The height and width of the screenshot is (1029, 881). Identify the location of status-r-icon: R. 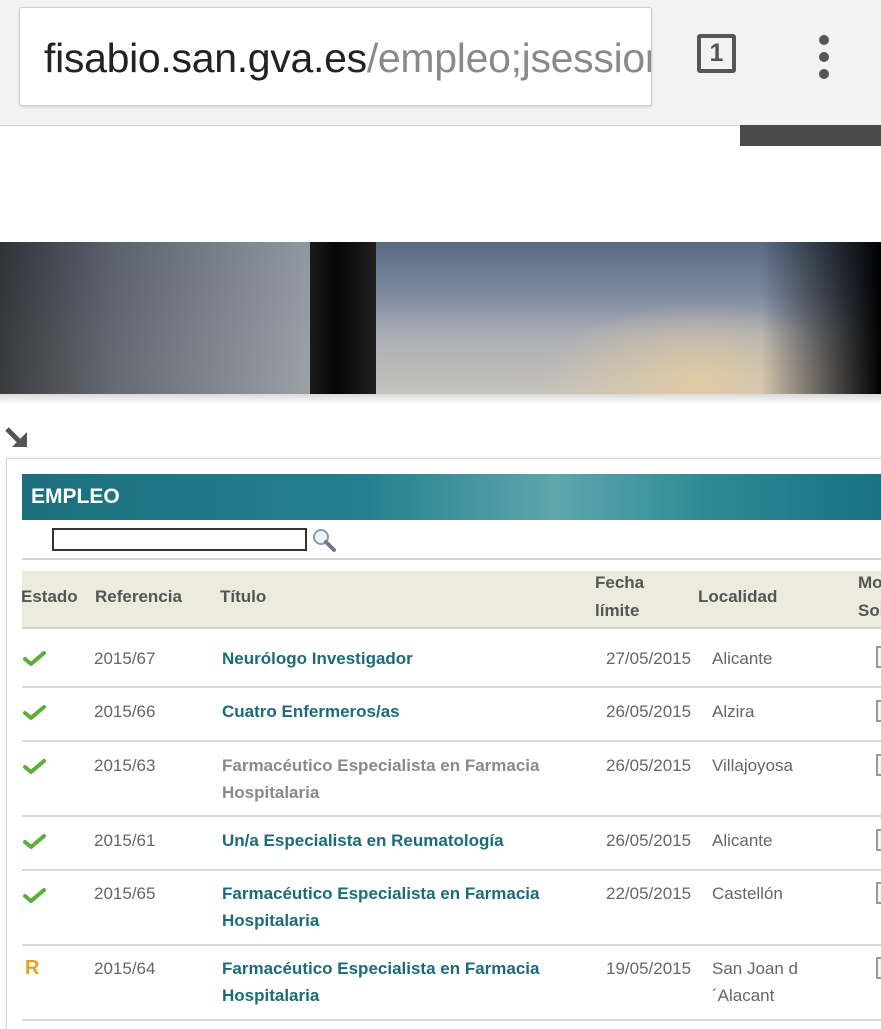
(32, 968).